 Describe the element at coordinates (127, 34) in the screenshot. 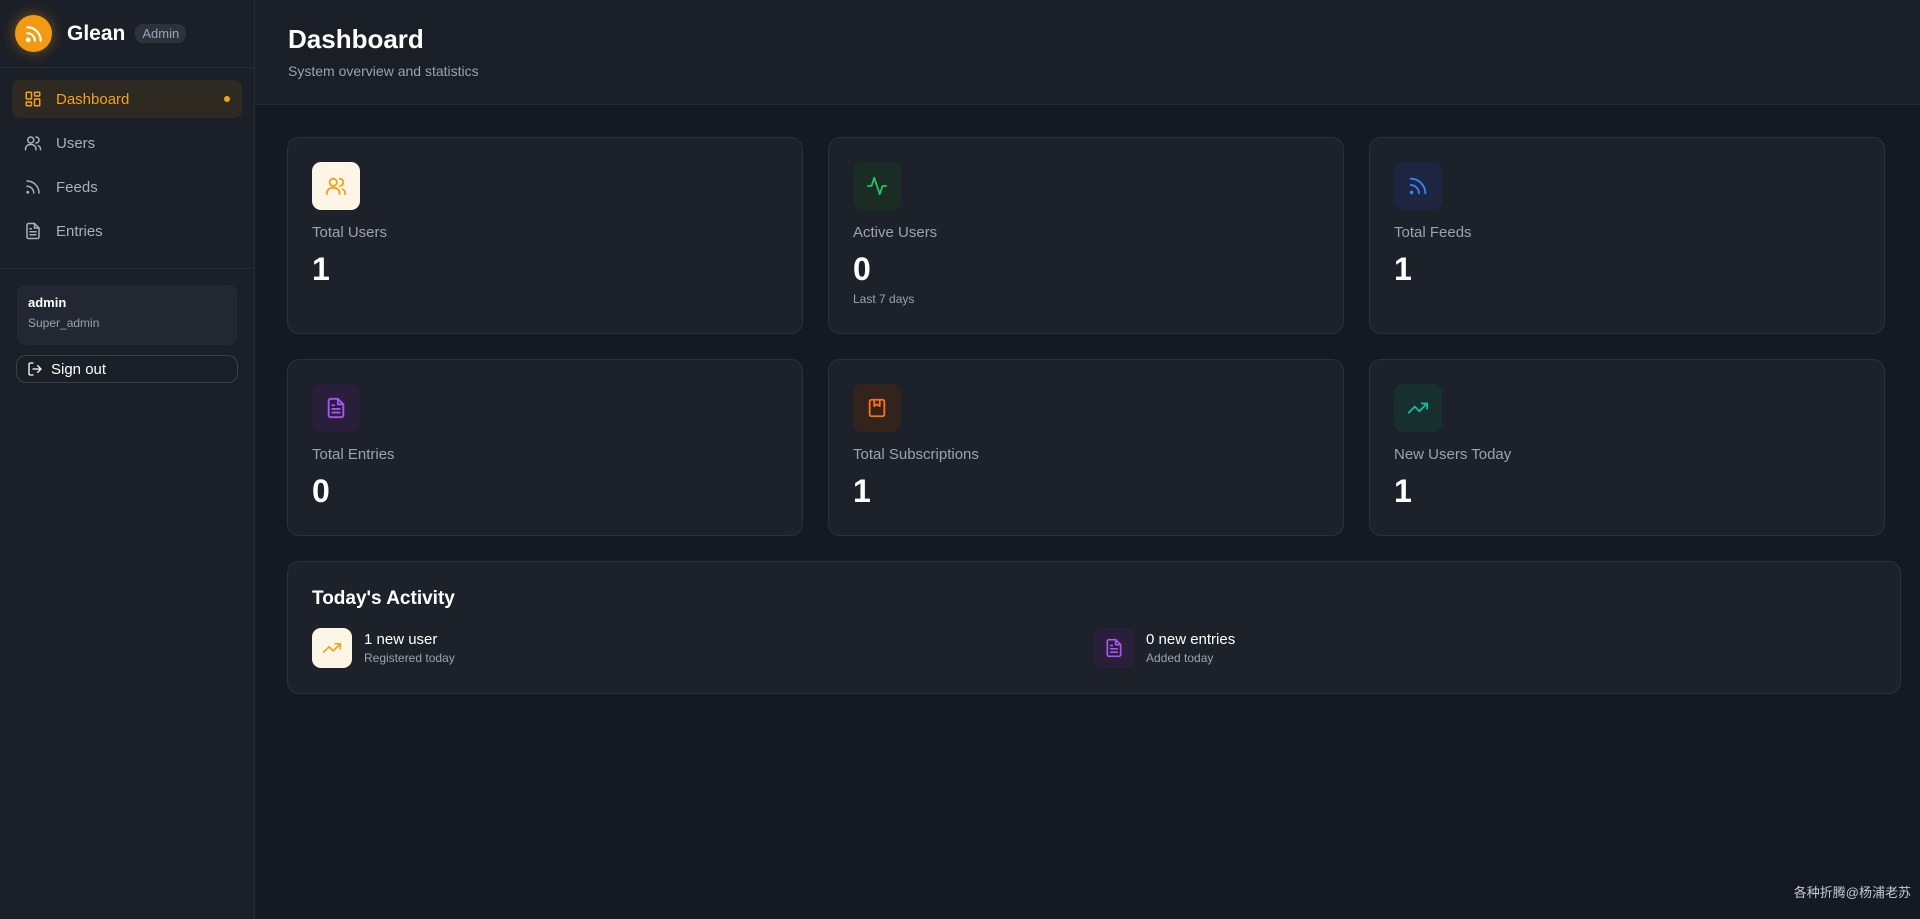

I see `brand: Glean Admin` at that location.